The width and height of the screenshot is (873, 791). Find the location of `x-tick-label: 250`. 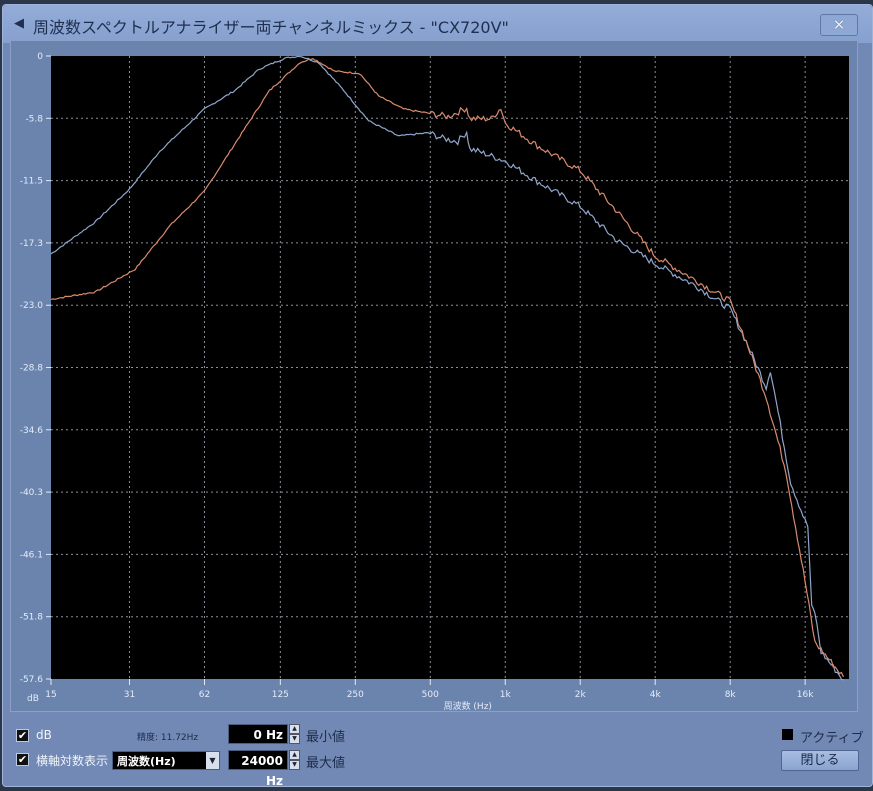

x-tick-label: 250 is located at coordinates (355, 695).